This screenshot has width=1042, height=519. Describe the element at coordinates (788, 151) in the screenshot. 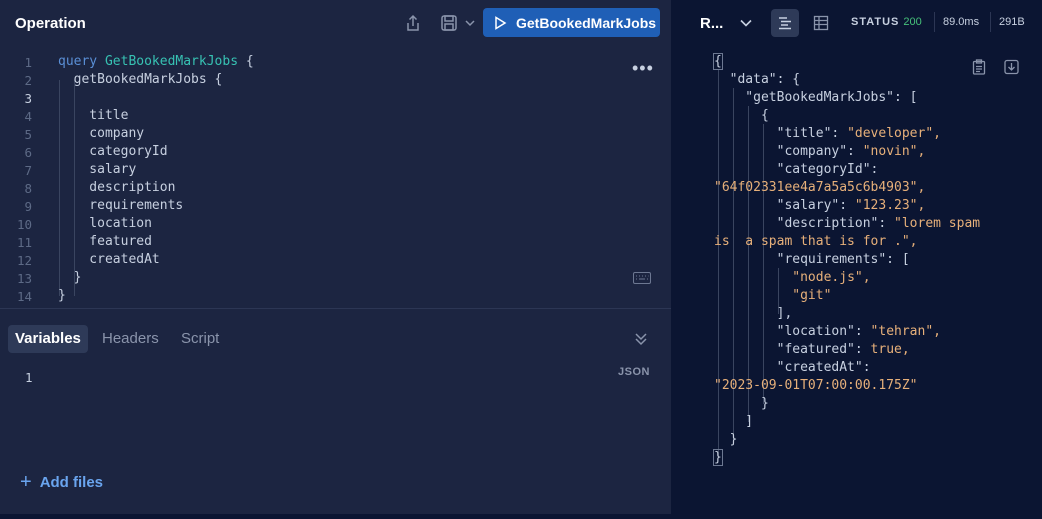

I see `json-key: "company":` at that location.